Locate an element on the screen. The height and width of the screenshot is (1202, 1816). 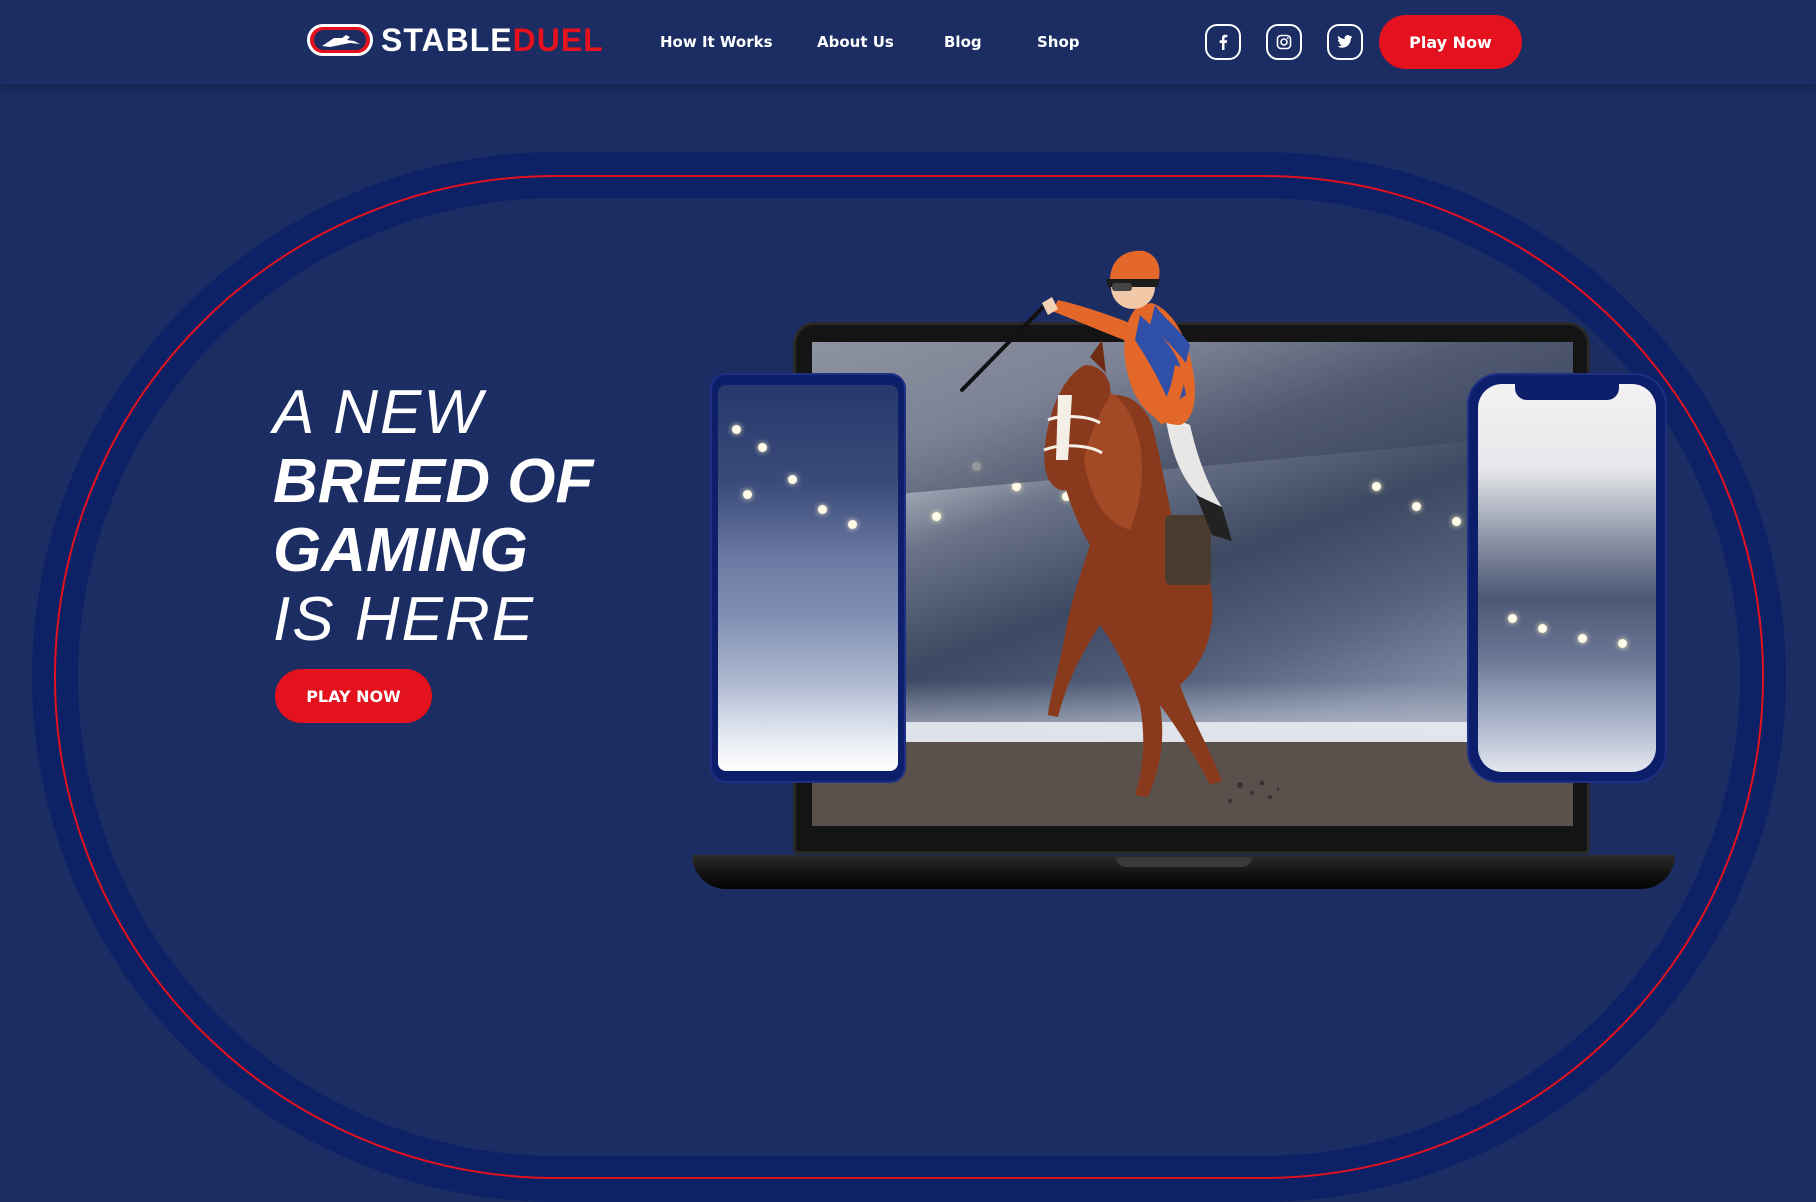
phone-notch is located at coordinates (1567, 392).